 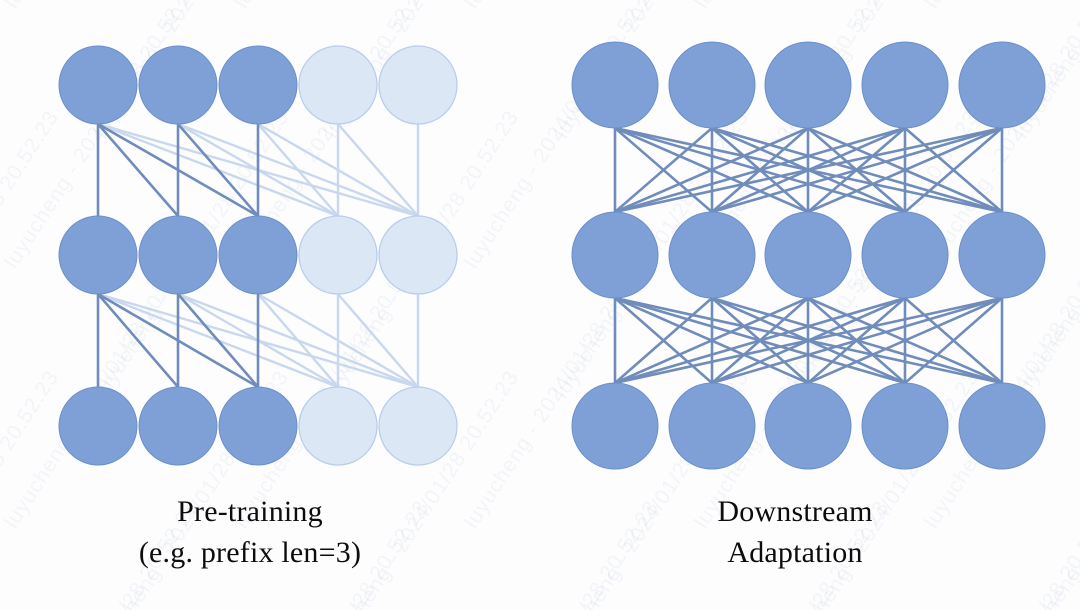 What do you see at coordinates (795, 533) in the screenshot?
I see `downstream-adaptation-caption: Downstream Adaptation` at bounding box center [795, 533].